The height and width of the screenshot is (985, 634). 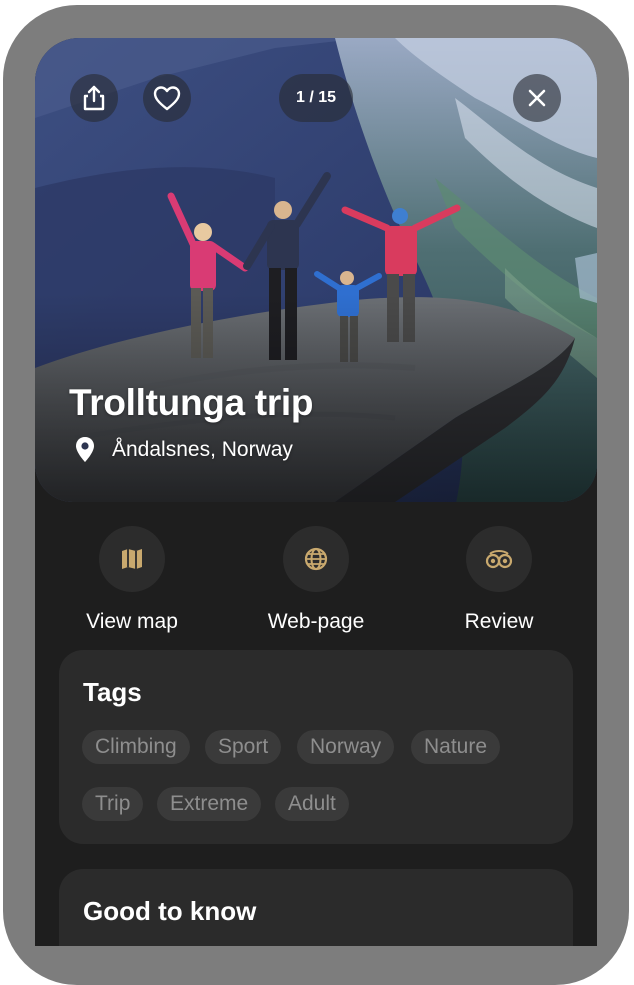 I want to click on tag-chip: Sport, so click(x=243, y=747).